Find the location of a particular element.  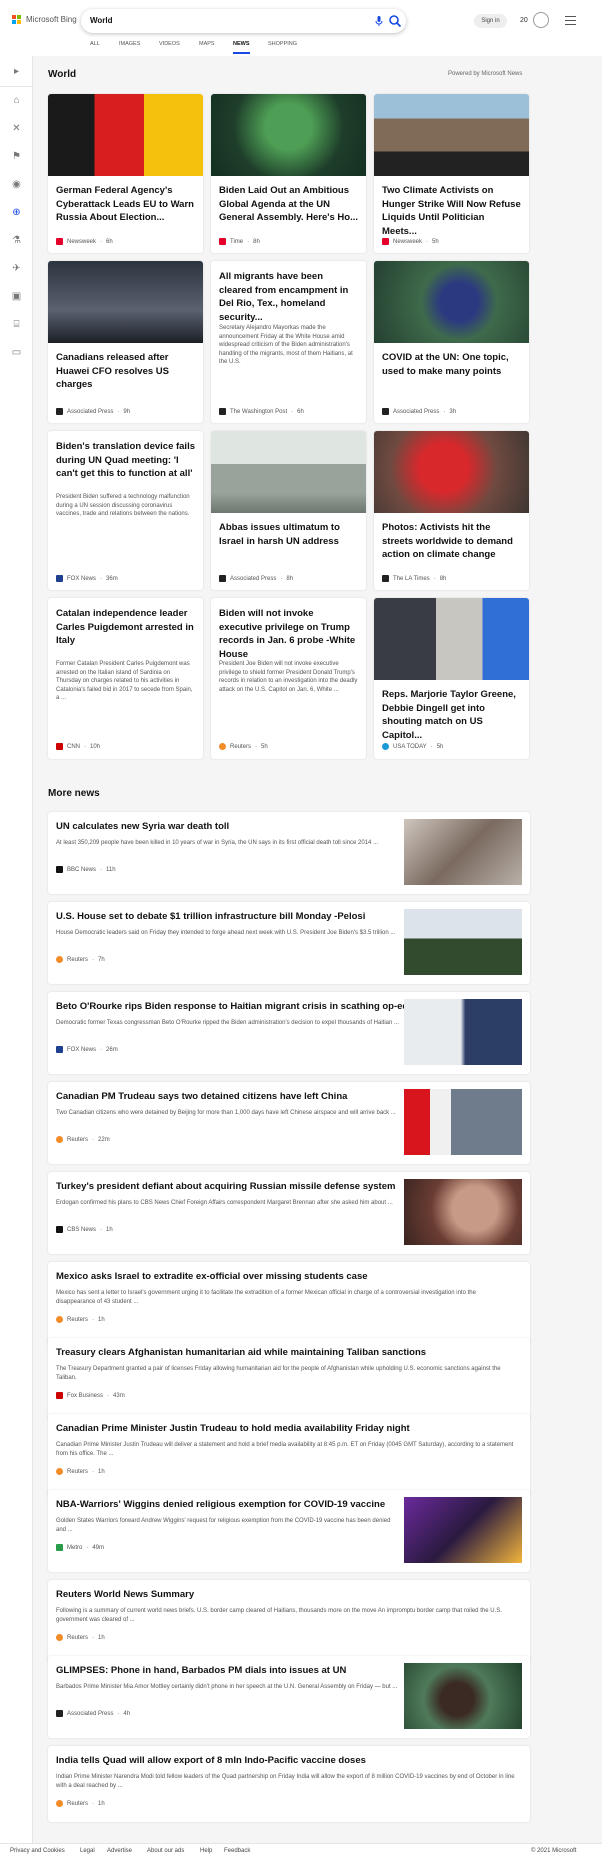

tab-videos: VIDEOS is located at coordinates (169, 44).